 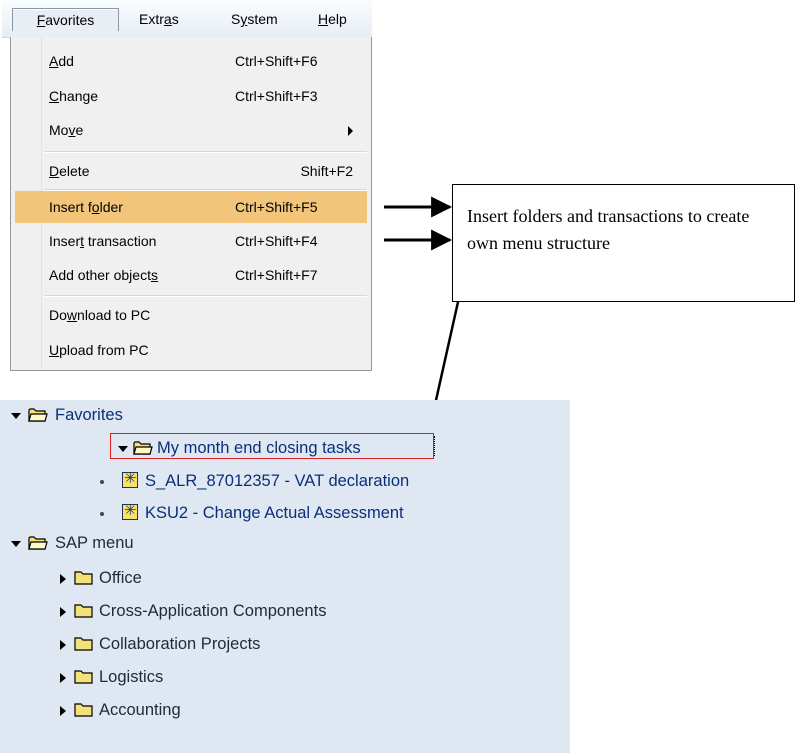 I want to click on tree-node-sap-menu: SAP menu, so click(x=280, y=544).